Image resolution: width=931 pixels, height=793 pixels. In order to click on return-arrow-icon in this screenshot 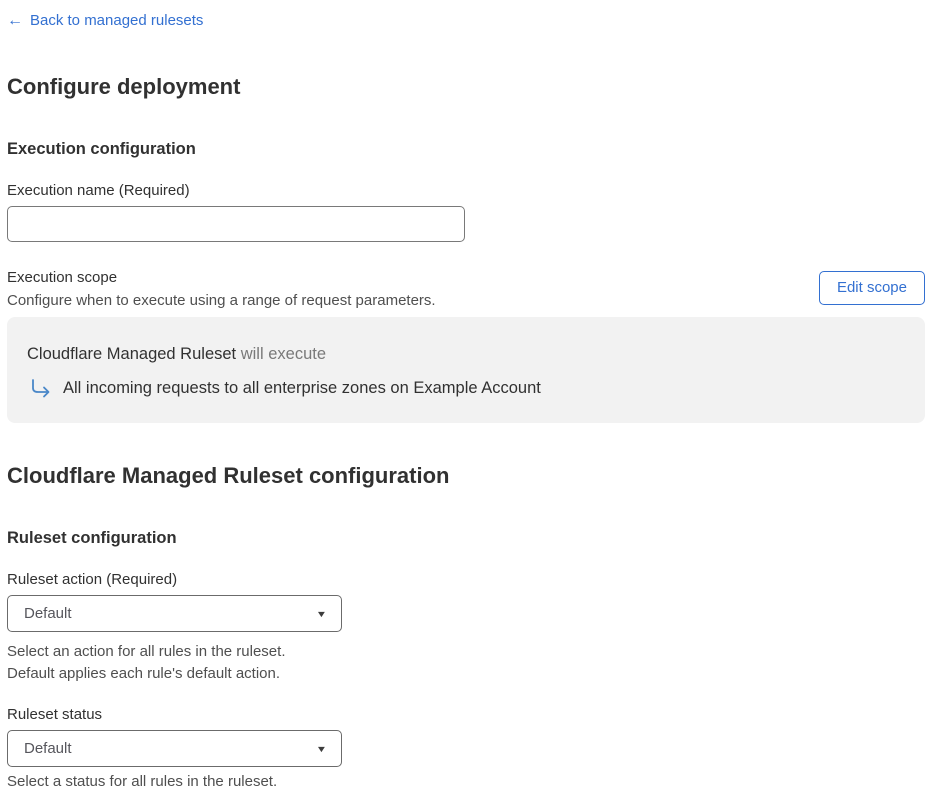, I will do `click(41, 387)`.